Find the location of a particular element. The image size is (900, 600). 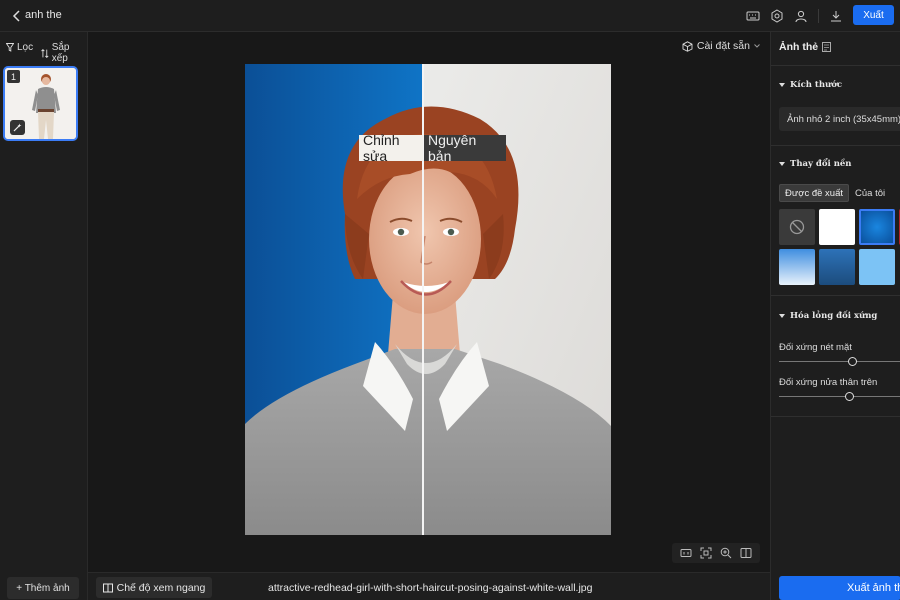

photo-thumbnail: 1 is located at coordinates (40, 103).